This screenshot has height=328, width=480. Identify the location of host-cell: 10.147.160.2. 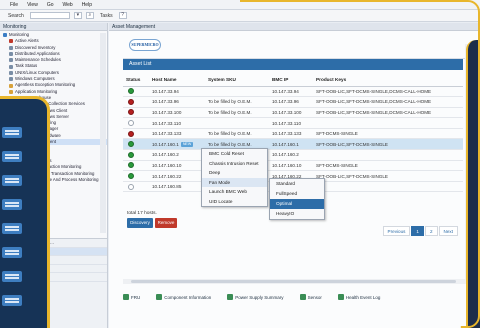
(177, 155).